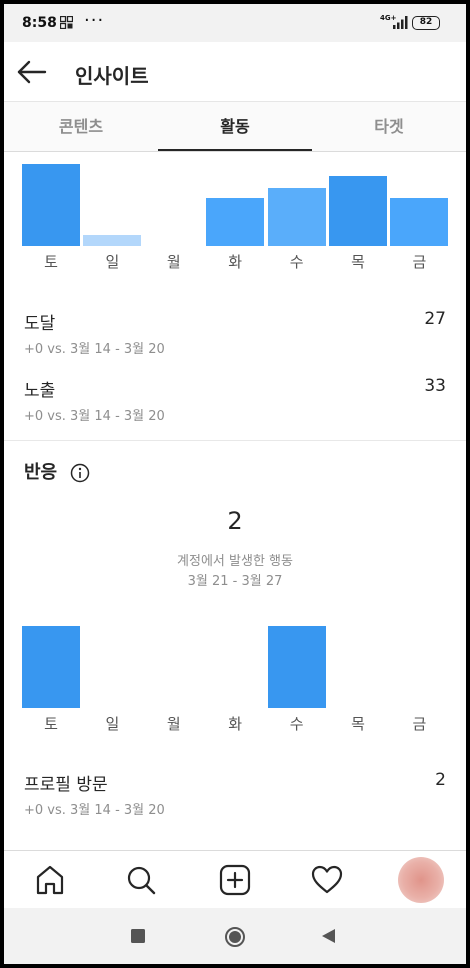 This screenshot has width=470, height=968. What do you see at coordinates (327, 880) in the screenshot?
I see `heart-icon` at bounding box center [327, 880].